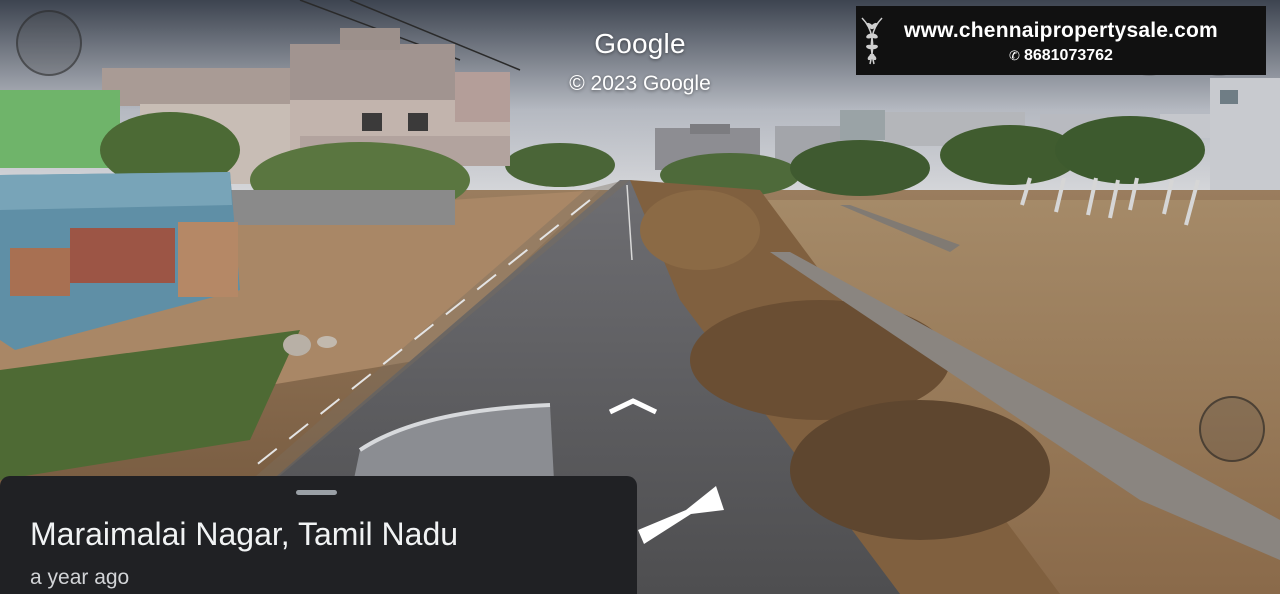 This screenshot has width=1280, height=594. What do you see at coordinates (1061, 30) in the screenshot?
I see `website-url: www.chennaipropertysale.com` at bounding box center [1061, 30].